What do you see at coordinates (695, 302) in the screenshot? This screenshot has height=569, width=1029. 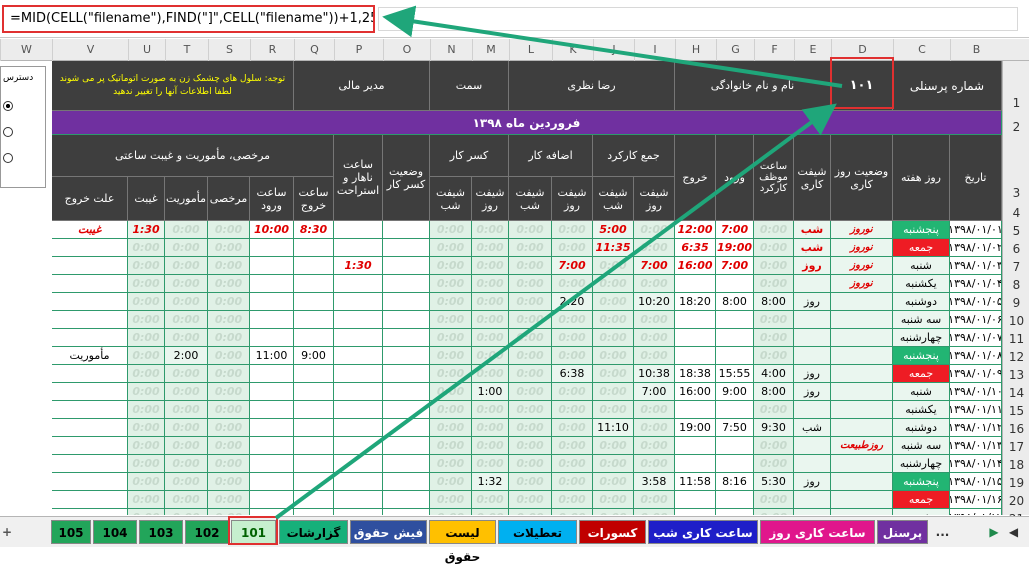 I see `cell-exit: 18:20` at bounding box center [695, 302].